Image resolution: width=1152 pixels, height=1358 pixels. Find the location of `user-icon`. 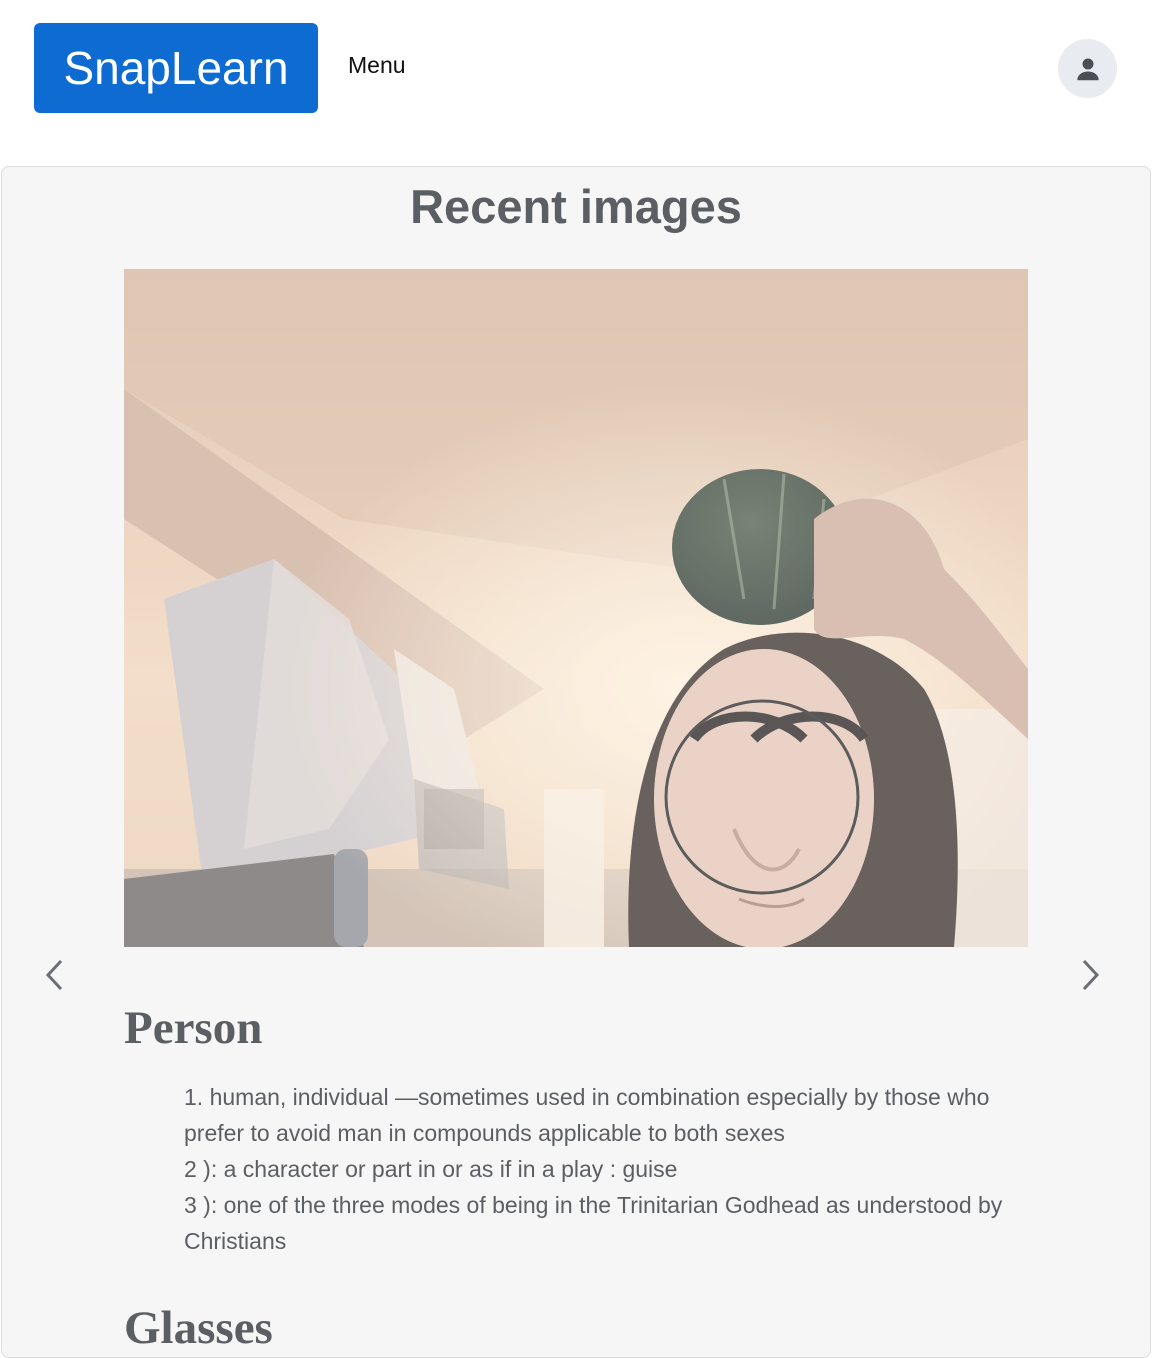

user-icon is located at coordinates (1087, 69).